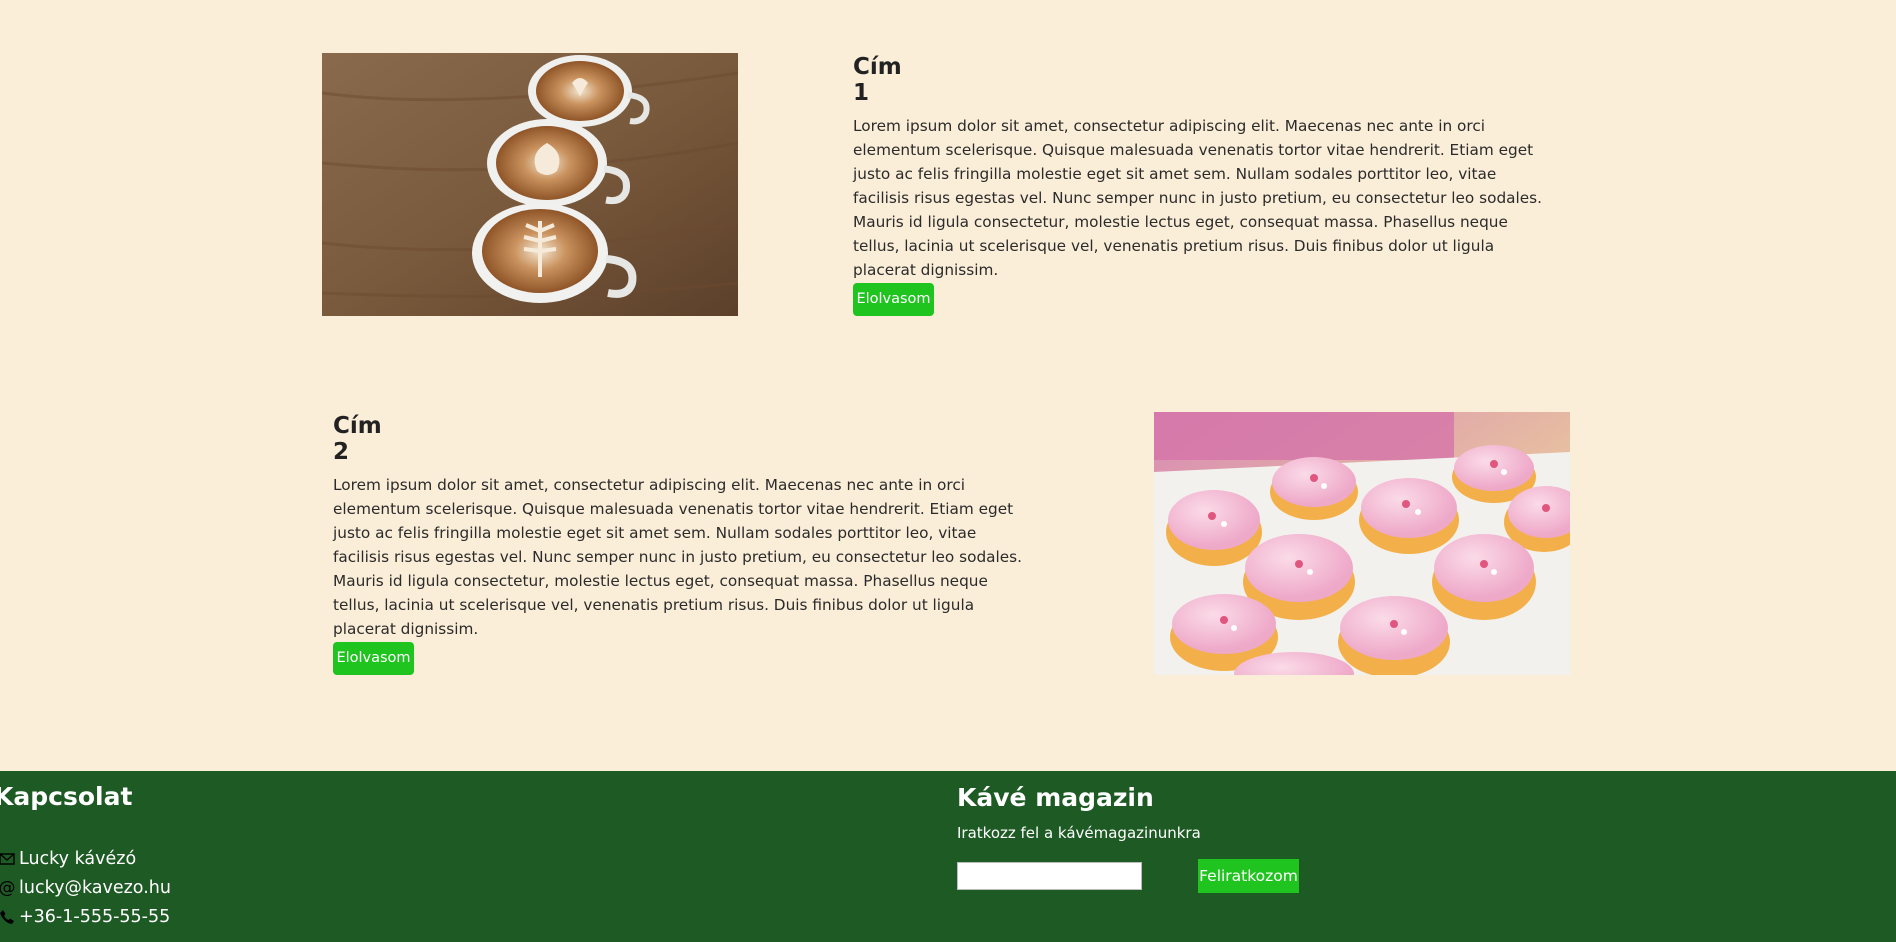 This screenshot has height=942, width=1896. Describe the element at coordinates (95, 888) in the screenshot. I see `contact-email-text: lucky@kavezo.hu` at that location.